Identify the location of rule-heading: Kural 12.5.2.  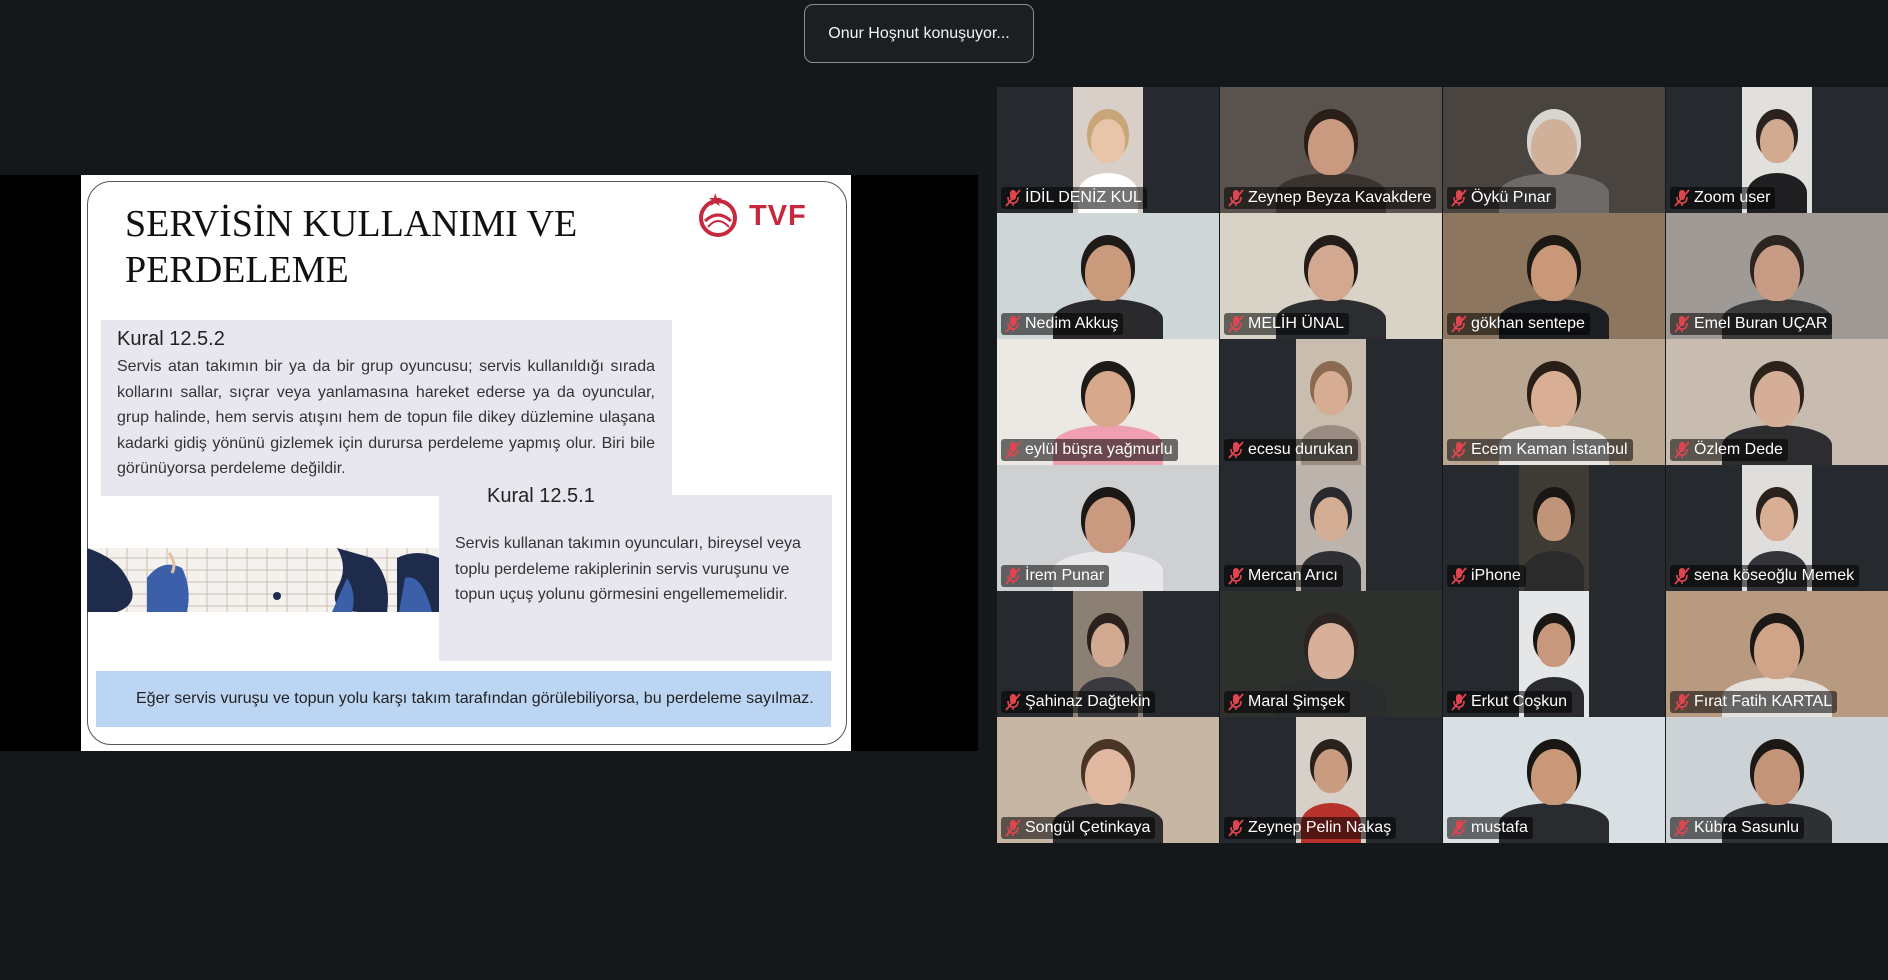
(171, 339).